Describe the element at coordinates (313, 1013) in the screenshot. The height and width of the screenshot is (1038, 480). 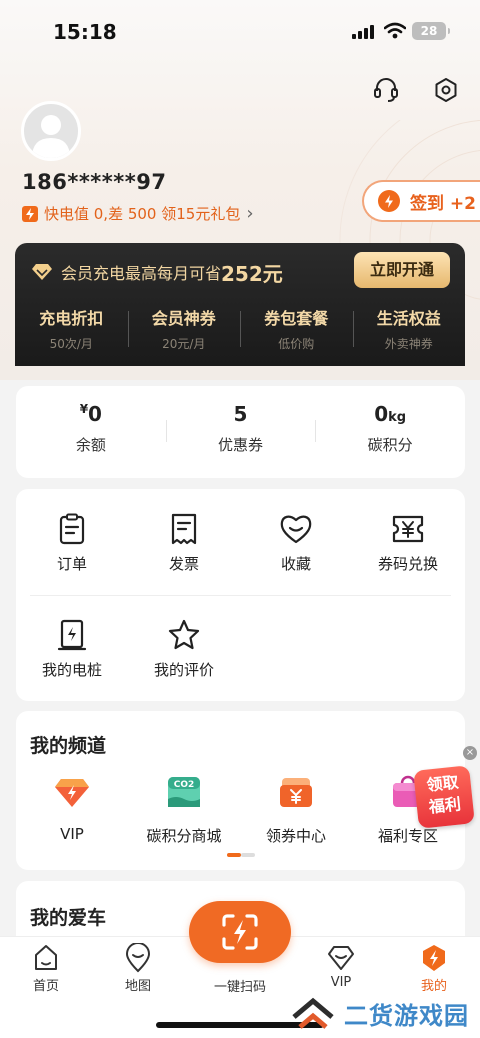
I see `watermark-logo-icon` at that location.